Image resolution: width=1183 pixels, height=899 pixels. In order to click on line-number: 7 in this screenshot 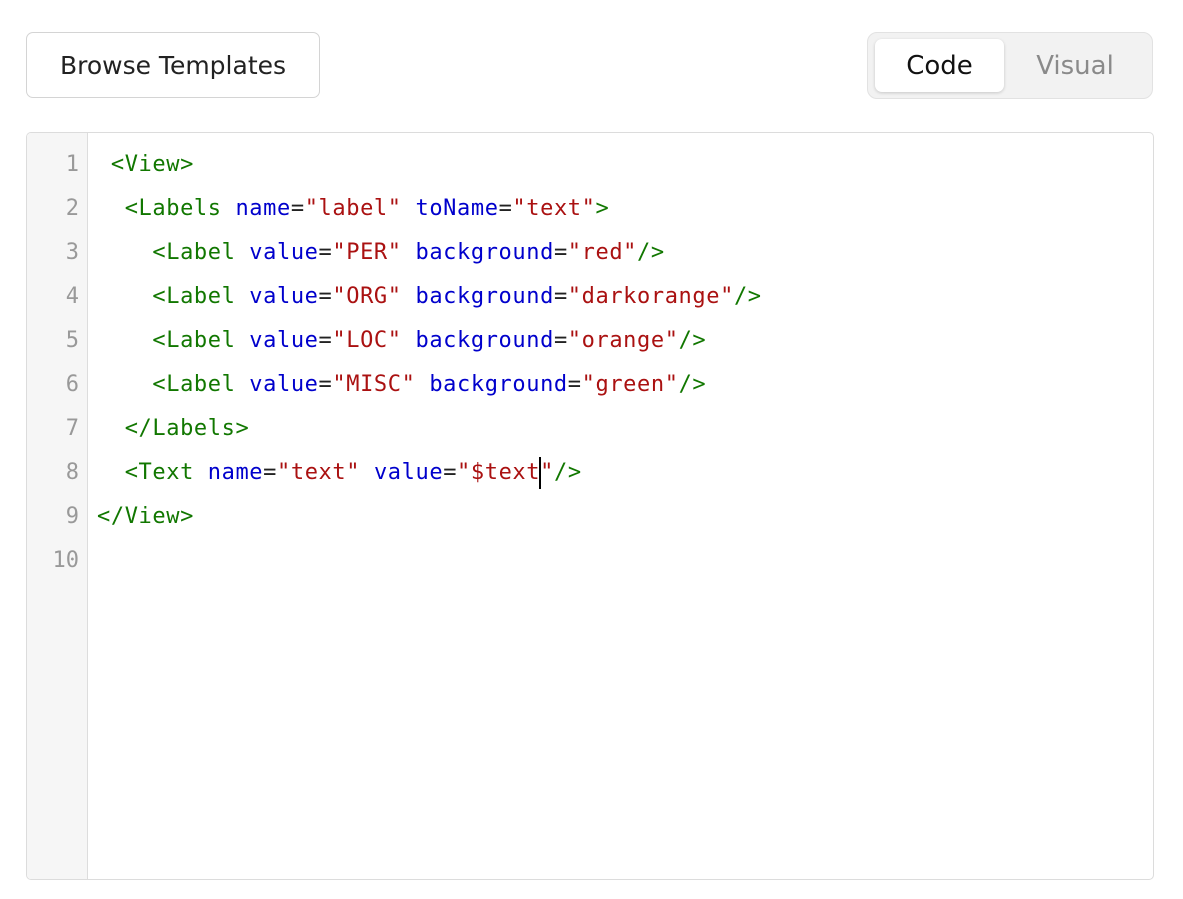, I will do `click(72, 428)`.